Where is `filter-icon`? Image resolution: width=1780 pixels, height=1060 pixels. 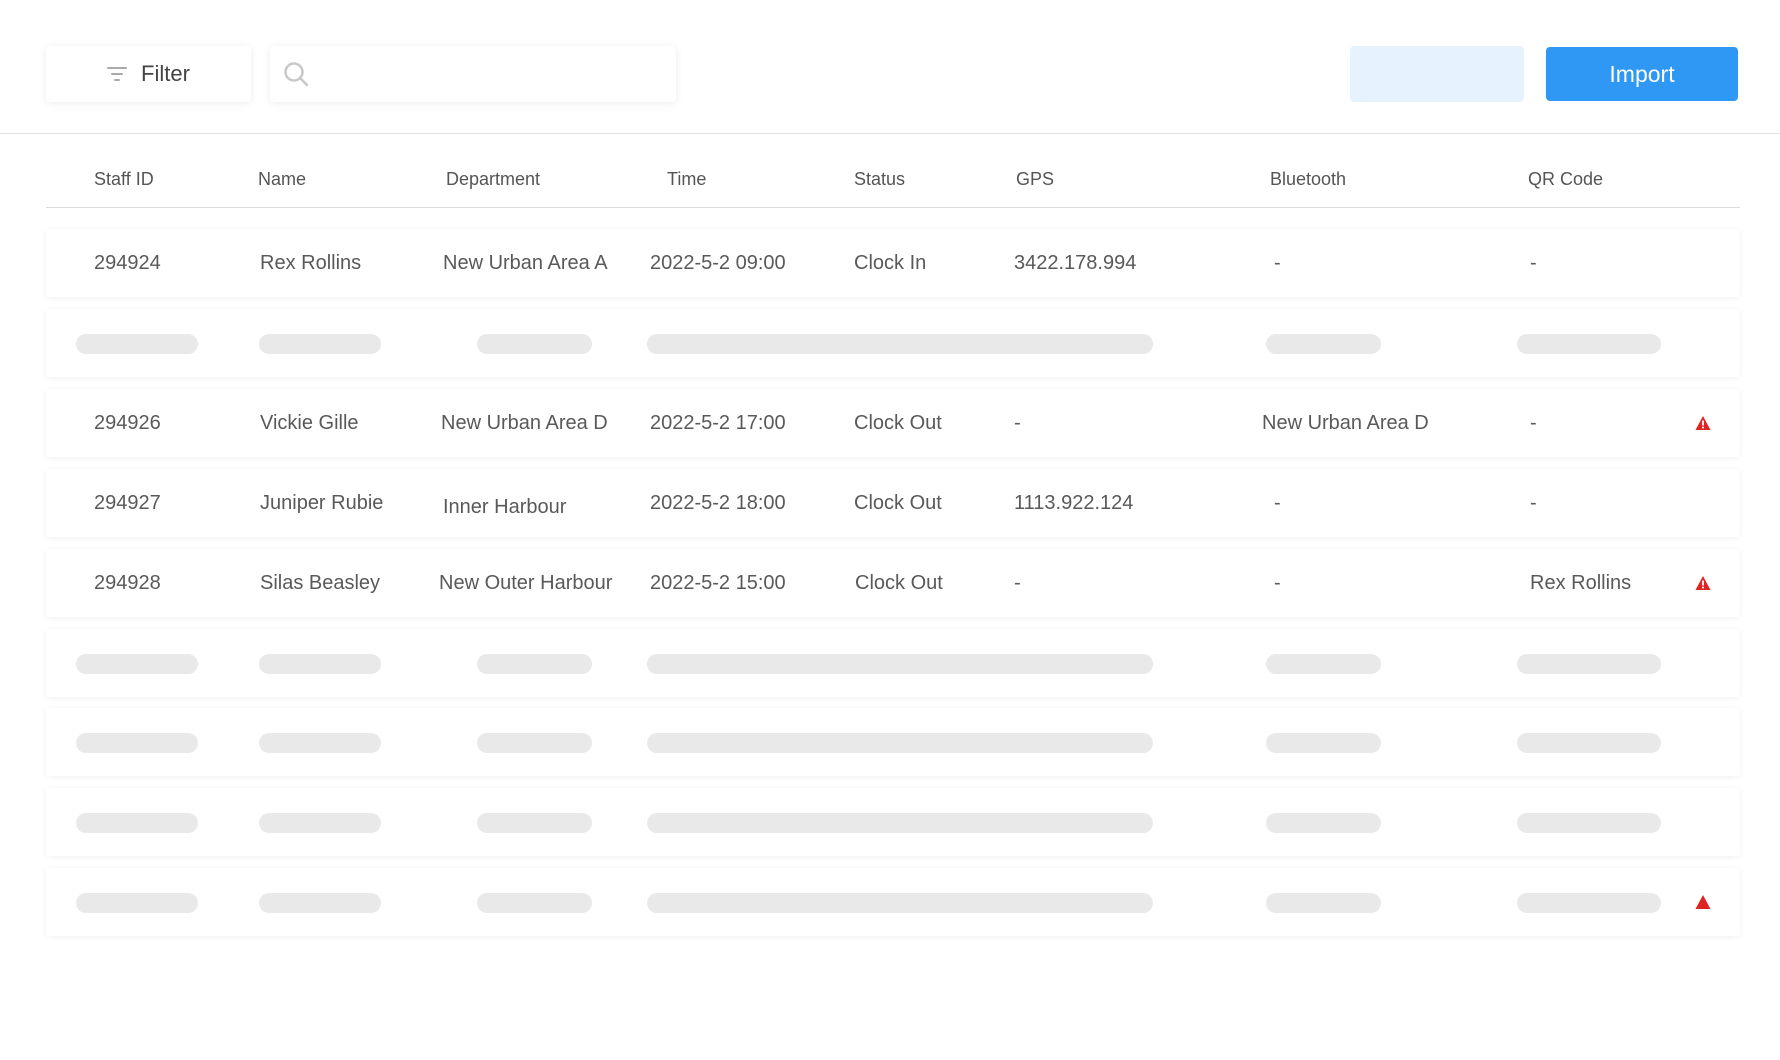
filter-icon is located at coordinates (117, 74).